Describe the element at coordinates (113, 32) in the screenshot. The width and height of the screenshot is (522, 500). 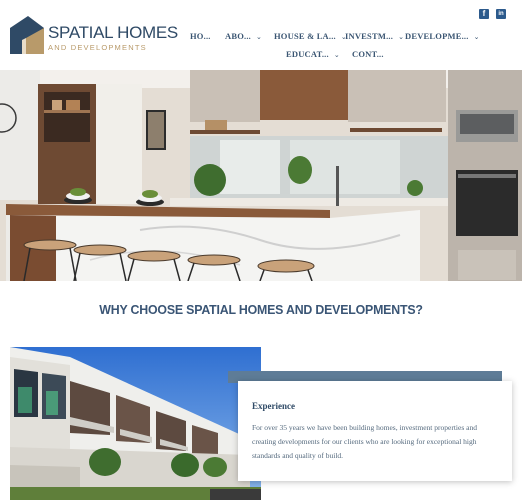
I see `logo-name: SPATIAL HOMES` at that location.